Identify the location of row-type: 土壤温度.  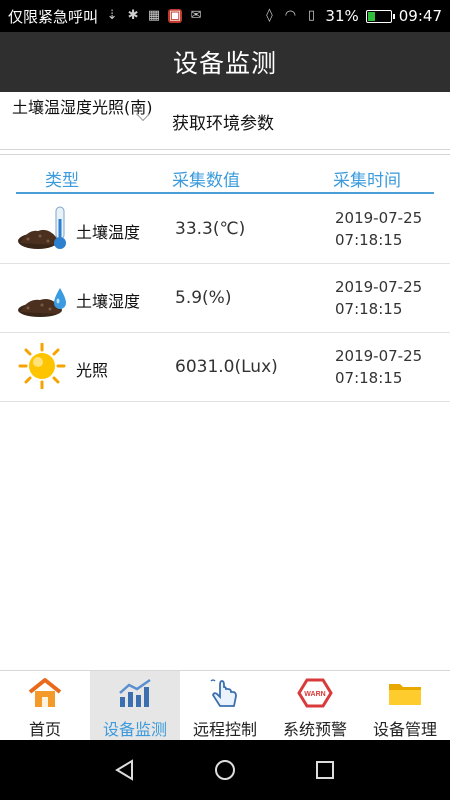
(108, 232).